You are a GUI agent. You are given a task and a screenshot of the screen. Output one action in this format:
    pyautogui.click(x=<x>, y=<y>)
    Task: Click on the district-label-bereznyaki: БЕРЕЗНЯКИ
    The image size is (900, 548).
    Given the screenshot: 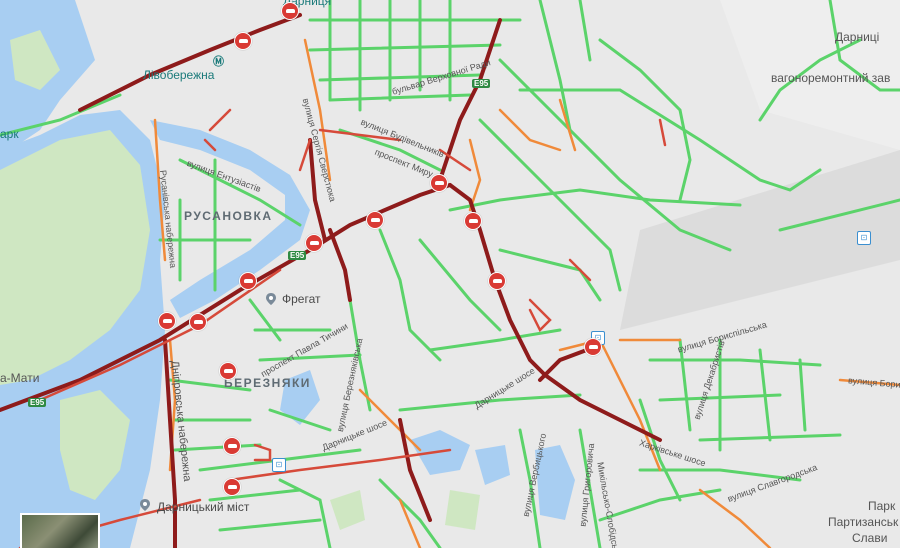 What is the action you would take?
    pyautogui.click(x=267, y=383)
    